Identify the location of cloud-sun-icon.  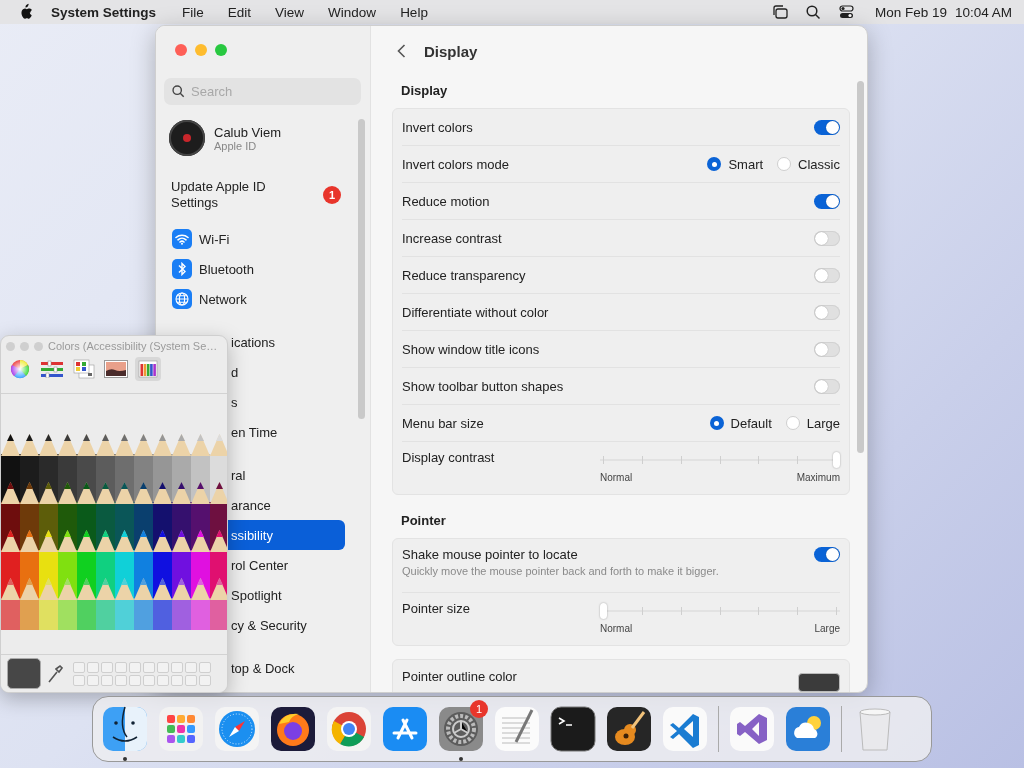
(808, 729).